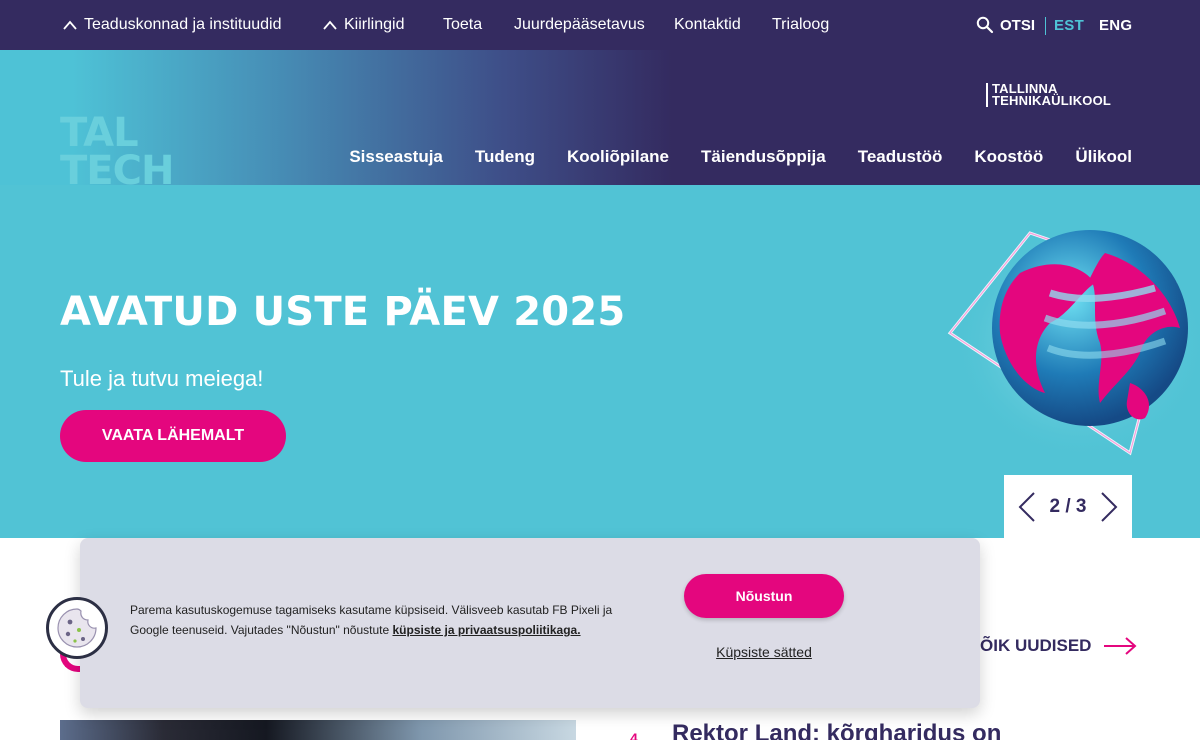 This screenshot has height=740, width=1200. I want to click on faculties-toggle: Teaduskonnad ja instituudid, so click(171, 25).